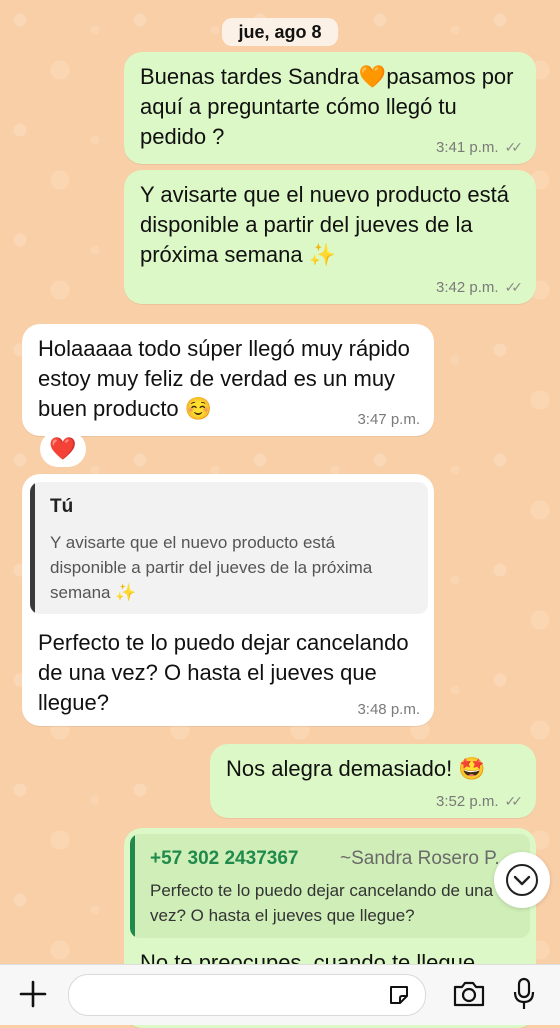  Describe the element at coordinates (467, 801) in the screenshot. I see `message-time: 3:52 p.m.` at that location.